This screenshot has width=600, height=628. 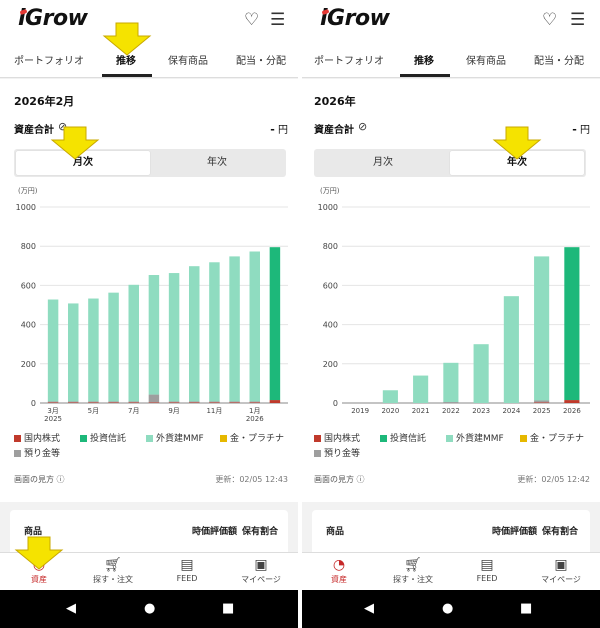 What do you see at coordinates (214, 411) in the screenshot?
I see `x-tick-label: 11月` at bounding box center [214, 411].